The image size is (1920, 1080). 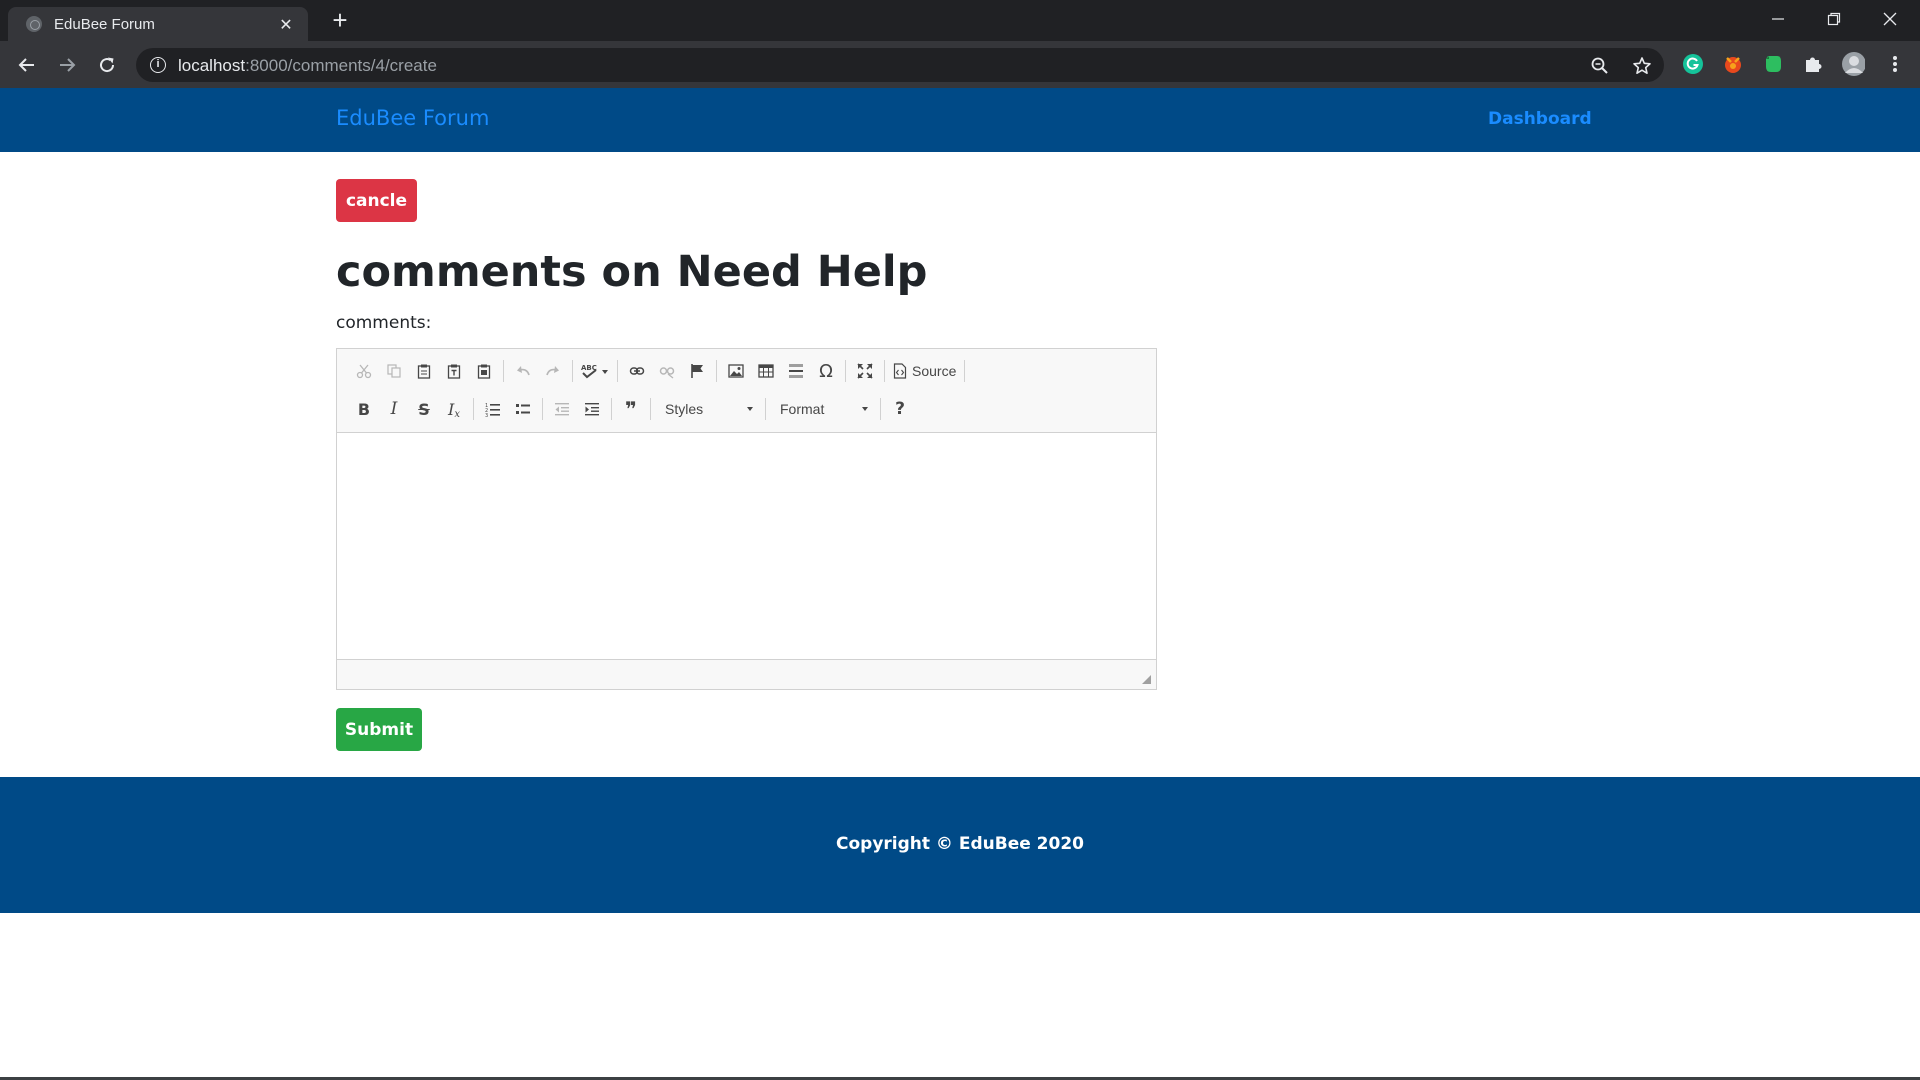 I want to click on numbered-list-icon: 123, so click(x=493, y=409).